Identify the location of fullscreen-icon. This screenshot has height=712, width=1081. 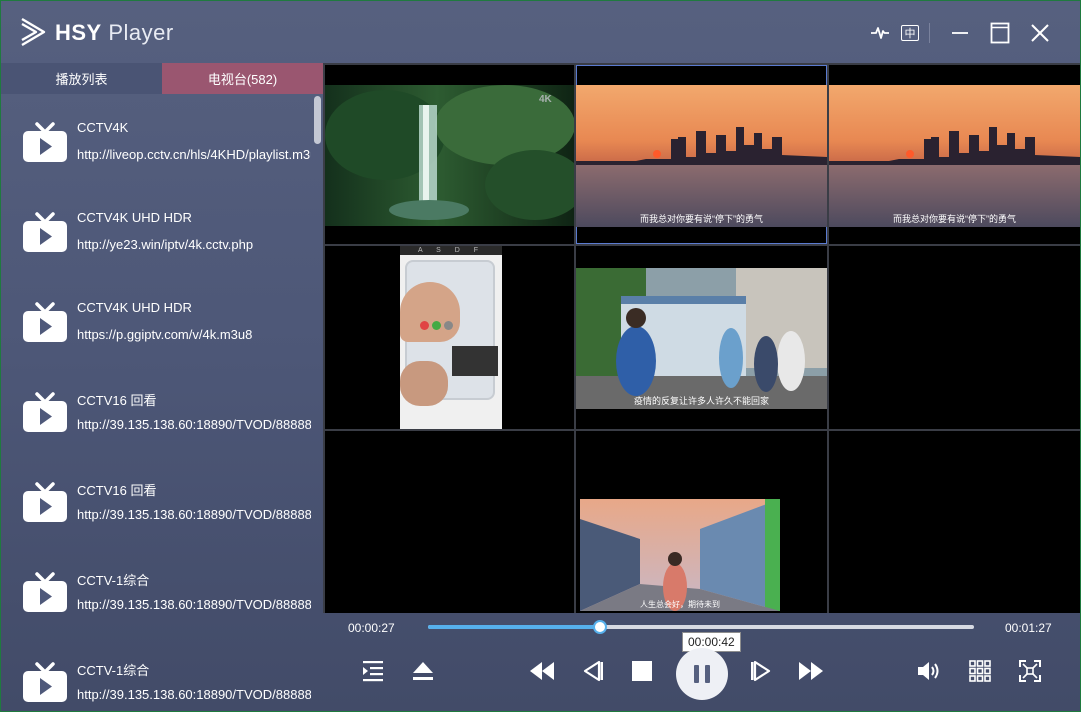
(1030, 671).